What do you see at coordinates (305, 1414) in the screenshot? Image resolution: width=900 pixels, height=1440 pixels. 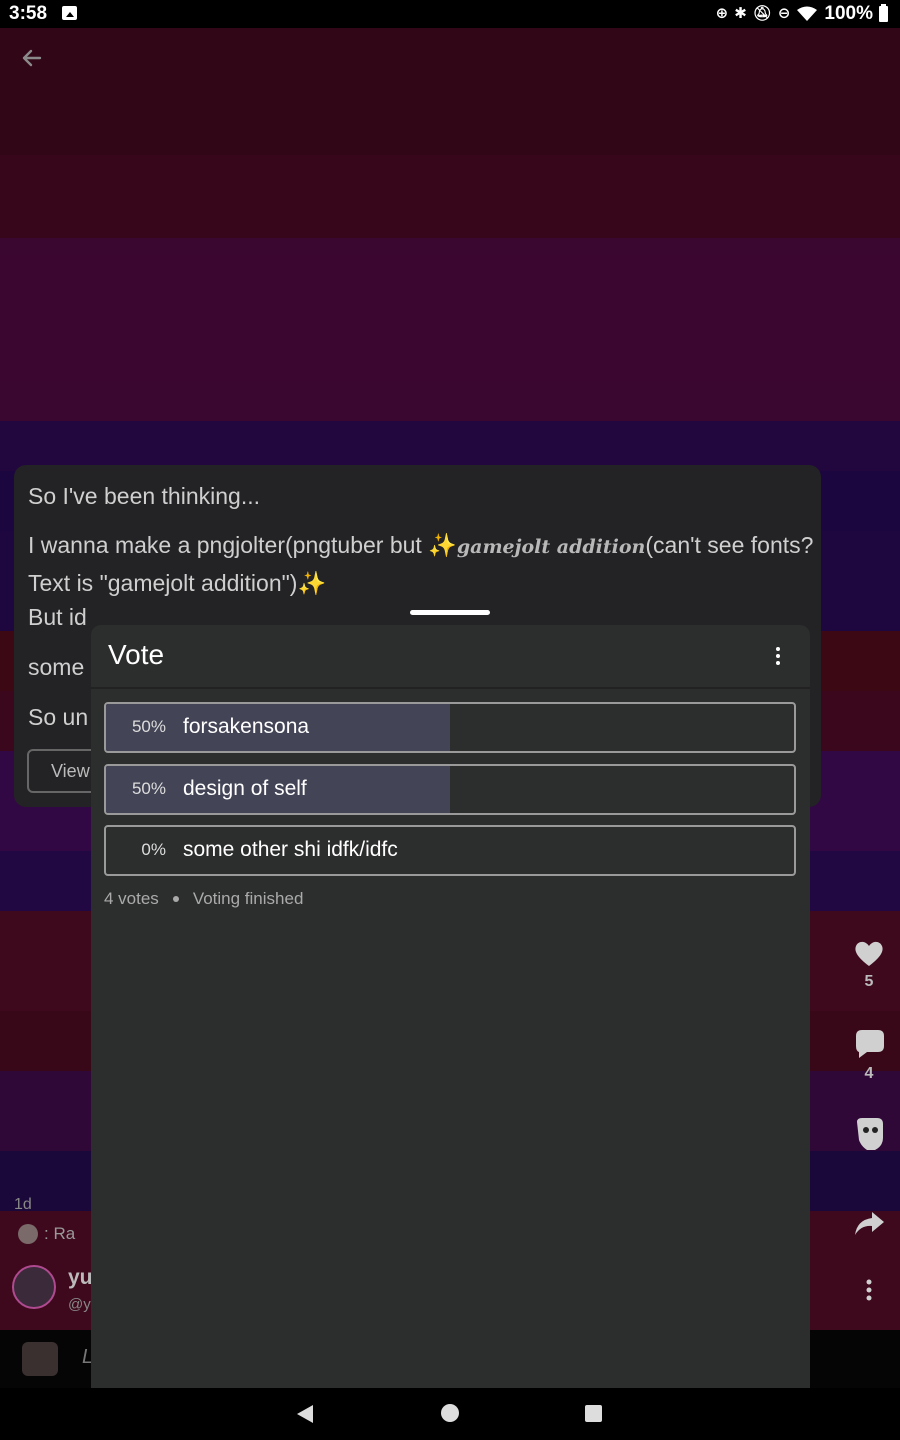 I see `nav-back-icon` at bounding box center [305, 1414].